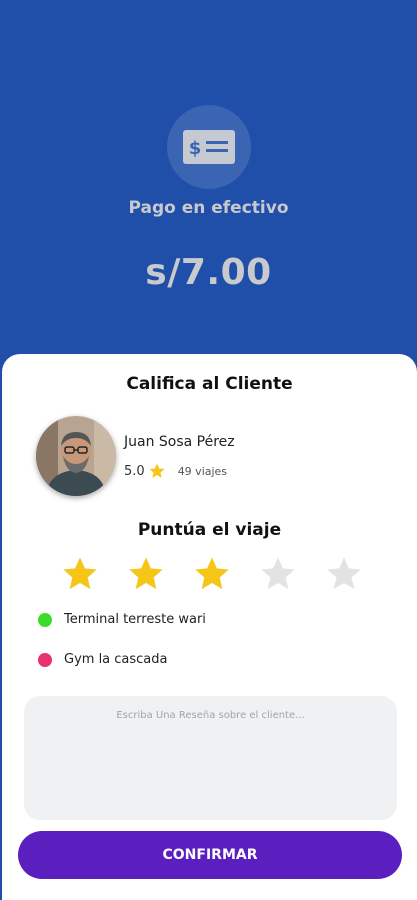 The image size is (417, 900). Describe the element at coordinates (202, 471) in the screenshot. I see `client-trip-count: 49 viajes` at that location.